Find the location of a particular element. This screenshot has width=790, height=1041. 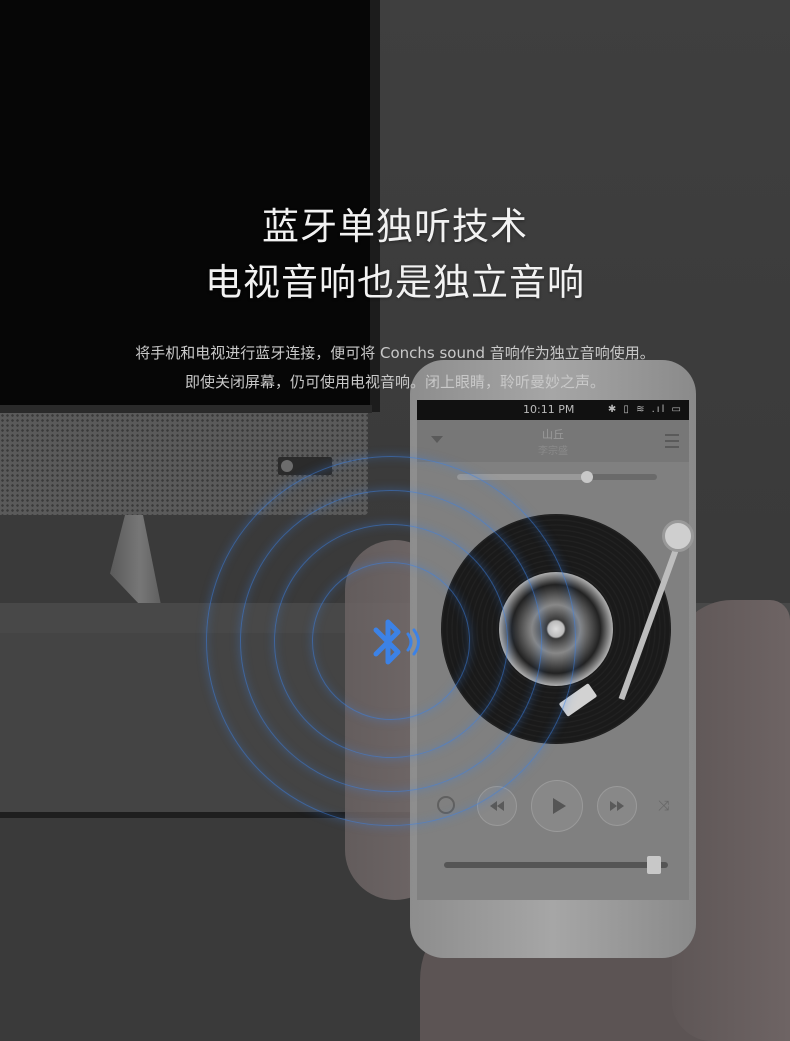

play-button is located at coordinates (557, 806).